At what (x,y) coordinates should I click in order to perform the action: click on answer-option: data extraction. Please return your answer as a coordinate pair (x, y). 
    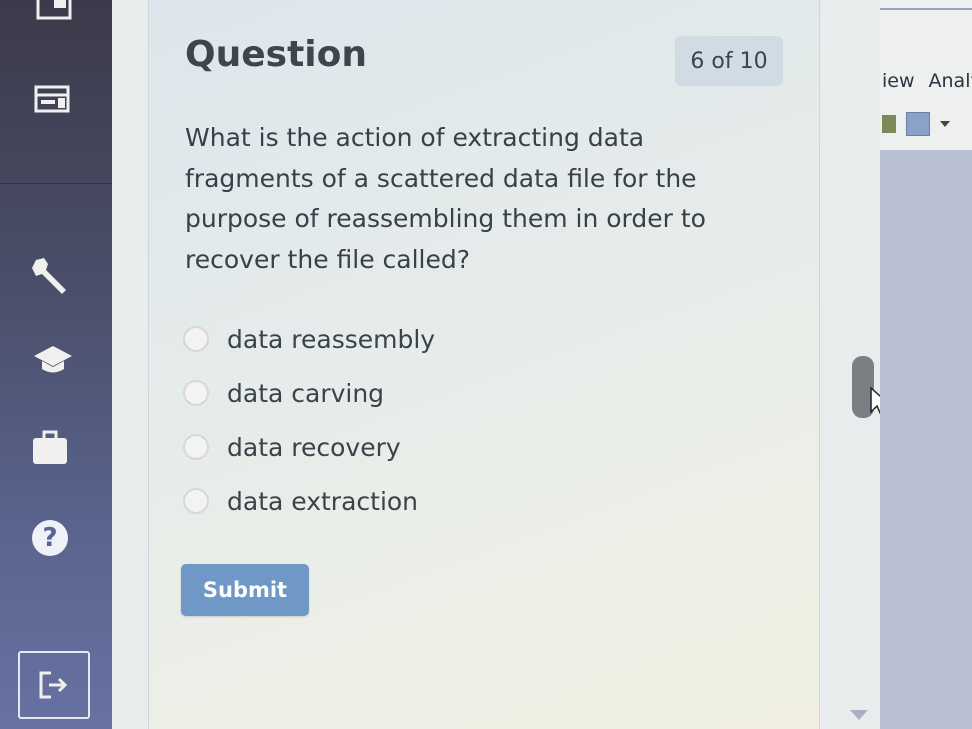
    Looking at the image, I should click on (309, 501).